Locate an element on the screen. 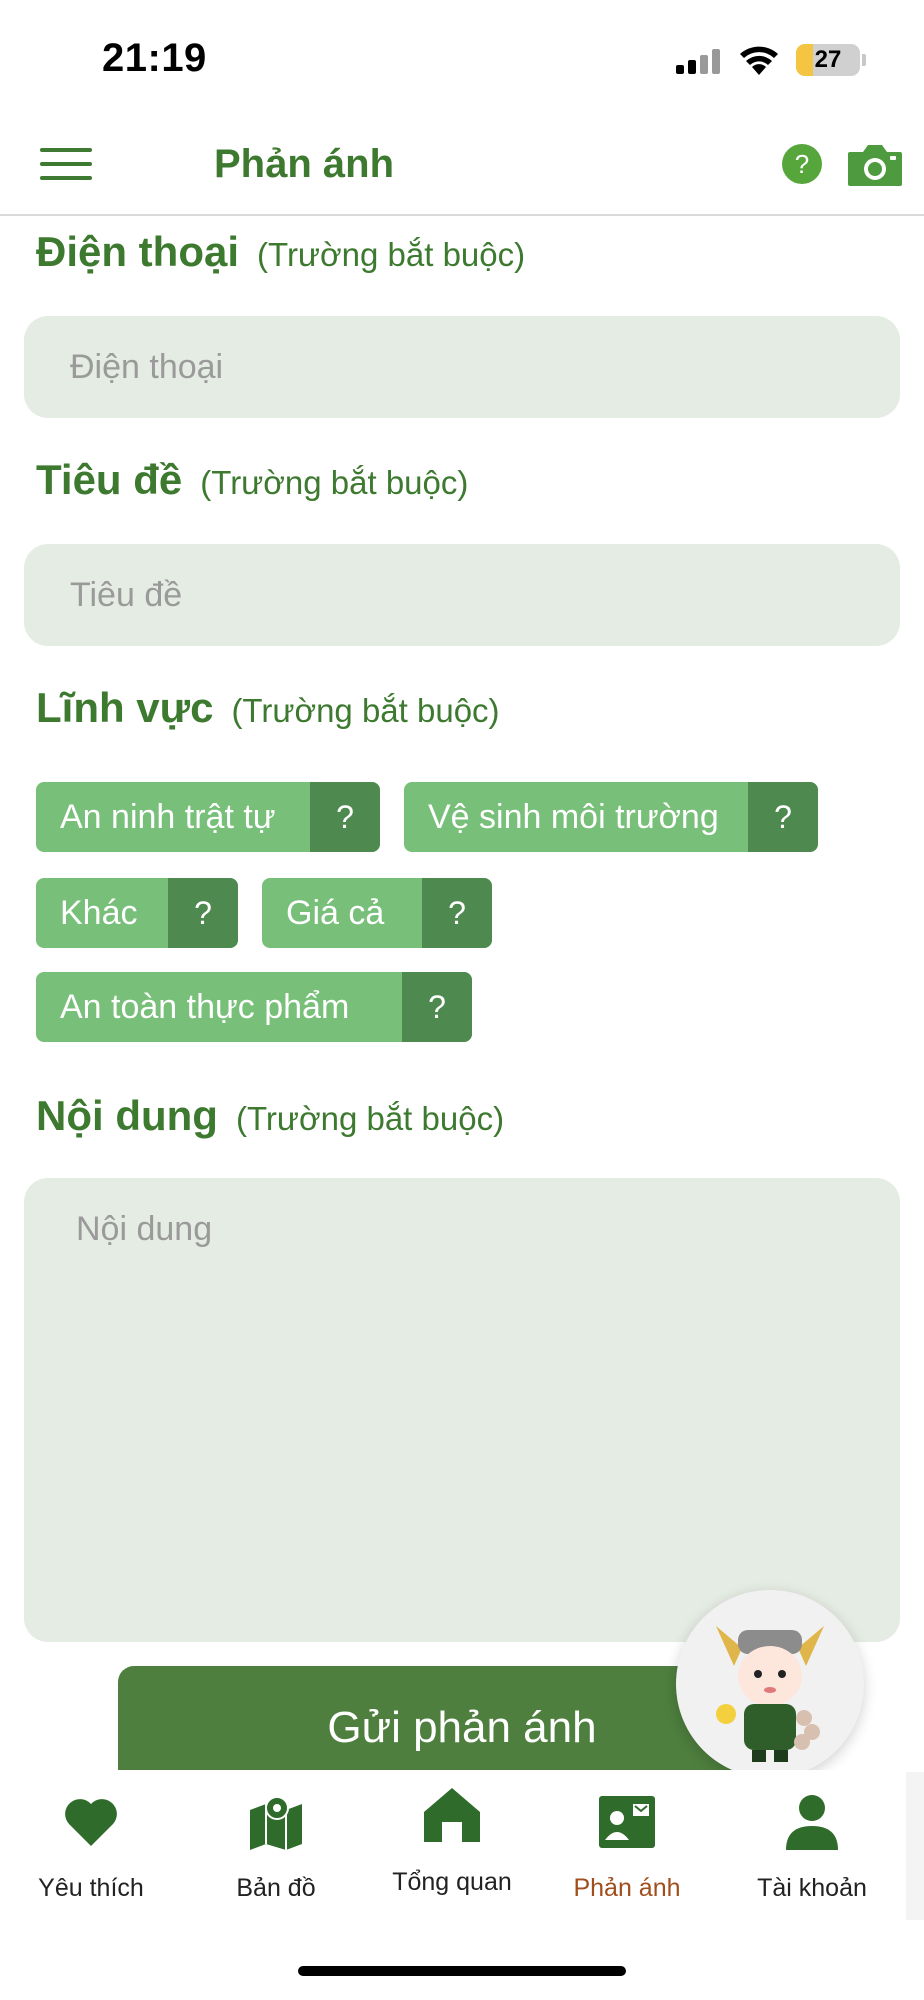 This screenshot has width=924, height=2000. camera-icon is located at coordinates (875, 165).